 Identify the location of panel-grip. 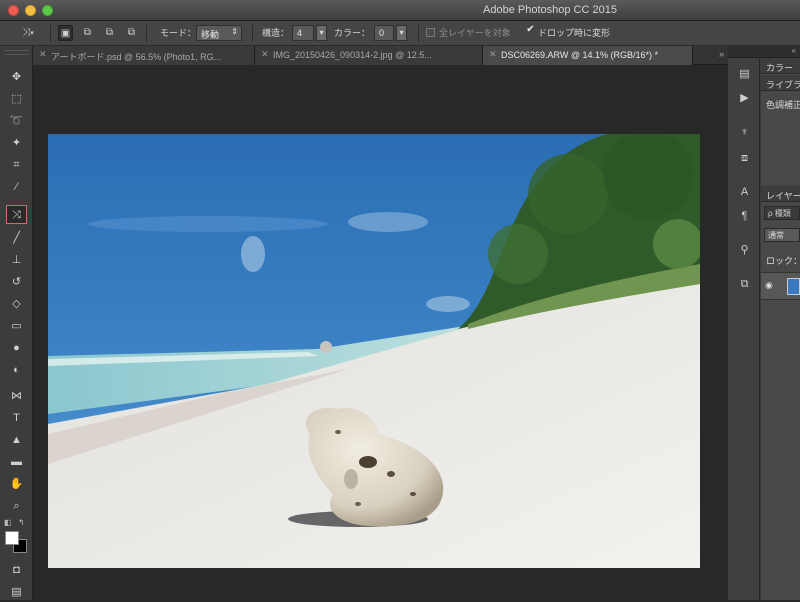
(16, 52).